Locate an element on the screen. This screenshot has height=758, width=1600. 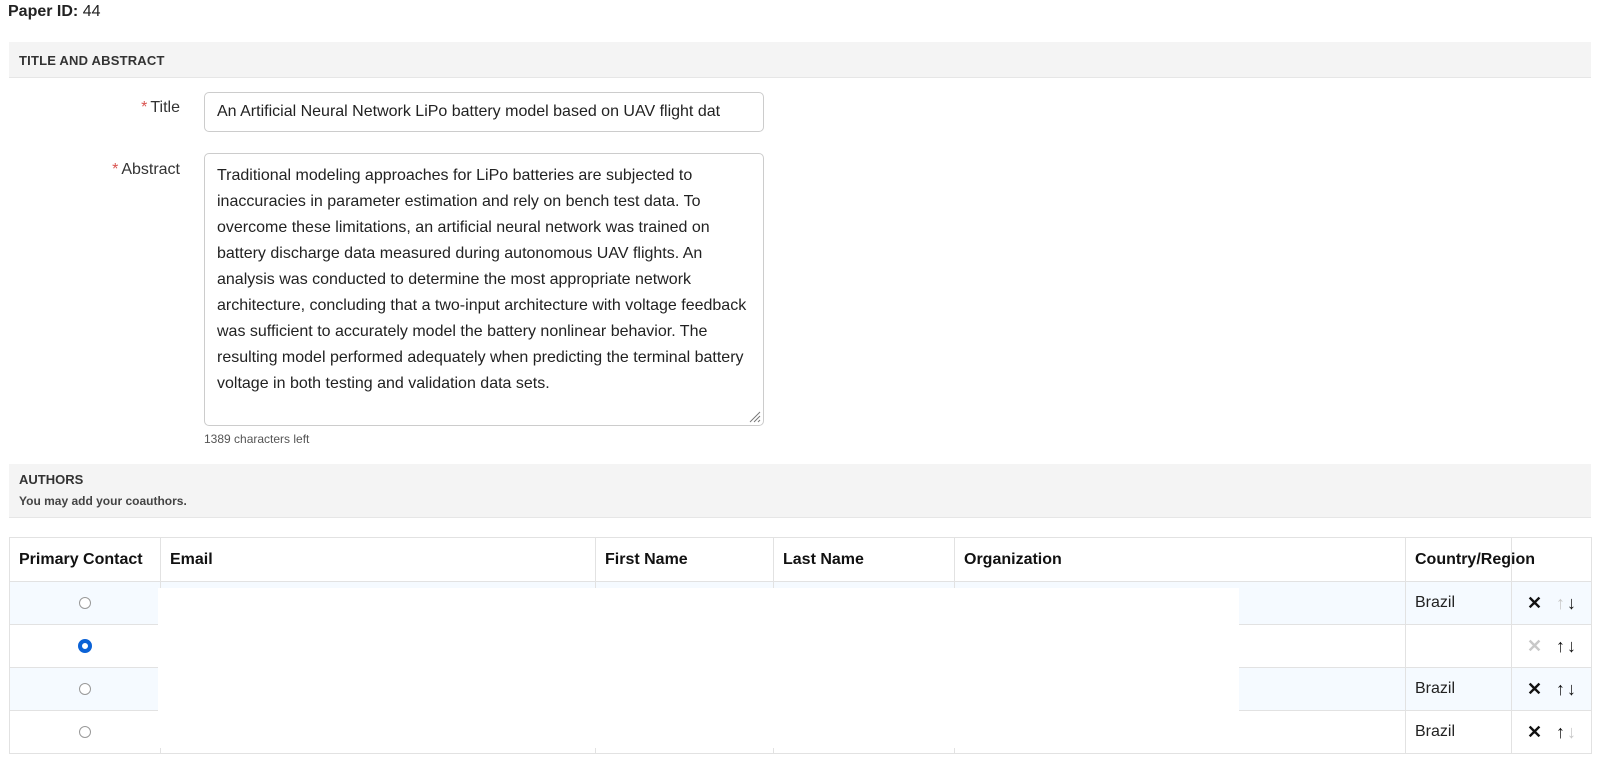
column-header-primary-contact: Primary Contact is located at coordinates (85, 559).